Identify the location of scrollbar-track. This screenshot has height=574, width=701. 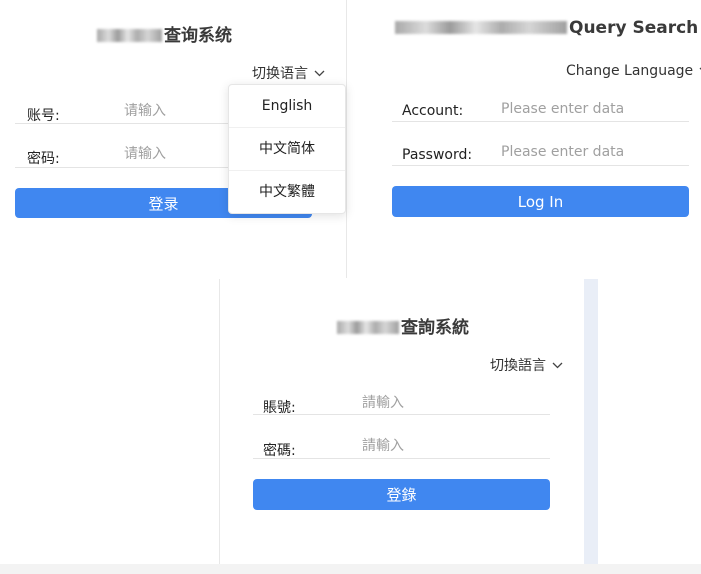
(591, 421).